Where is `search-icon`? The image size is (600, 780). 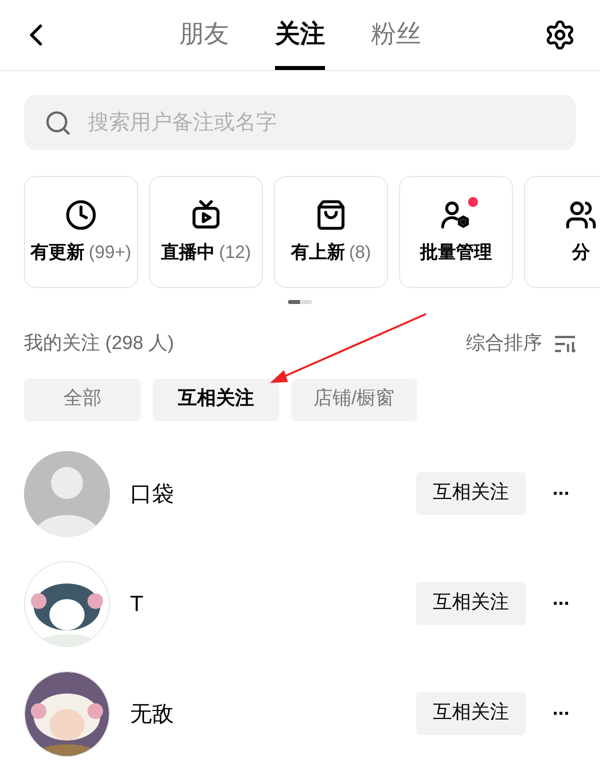
search-icon is located at coordinates (58, 123).